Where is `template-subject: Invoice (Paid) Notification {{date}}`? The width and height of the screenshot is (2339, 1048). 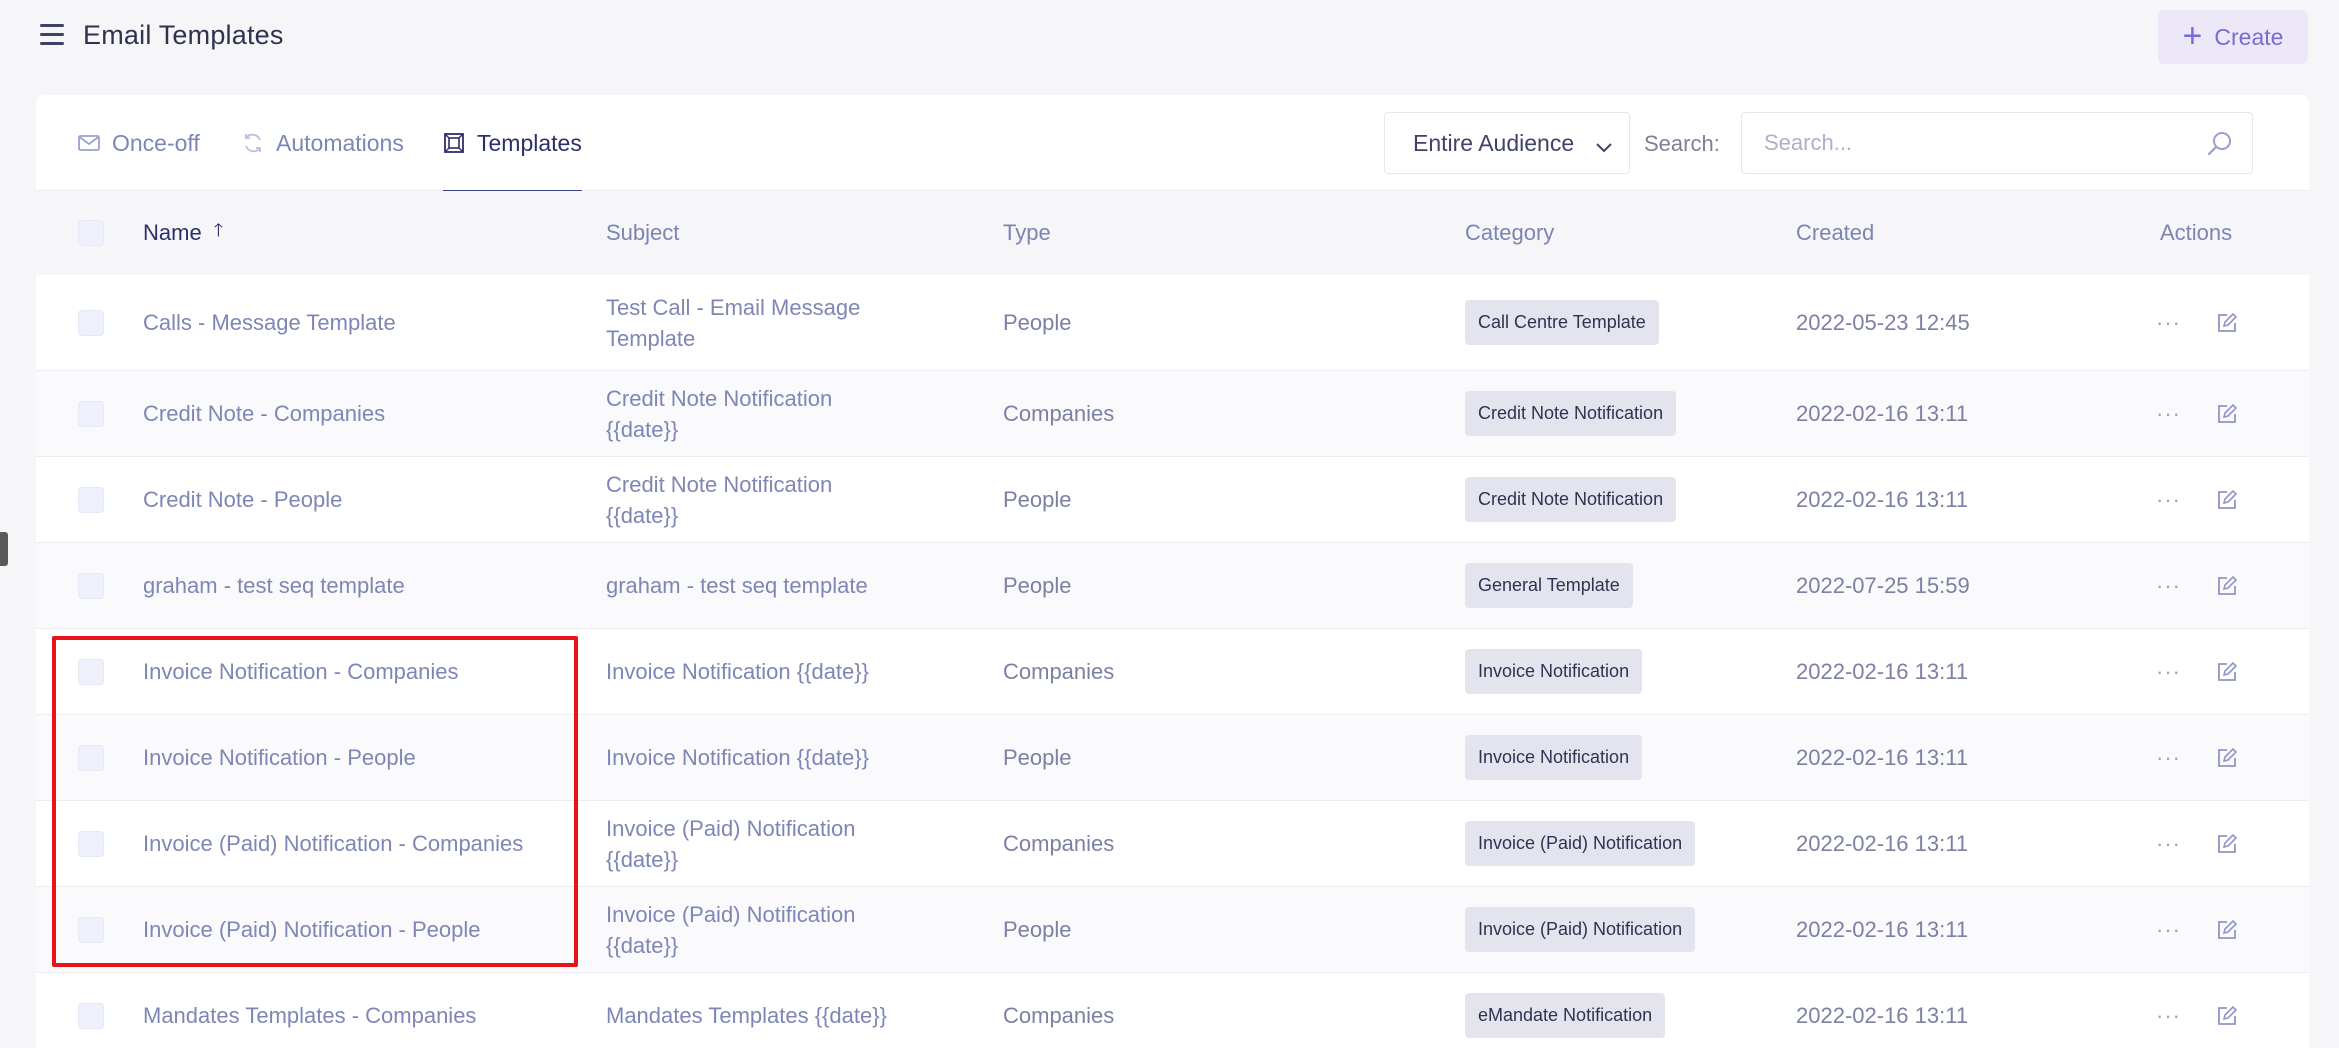 template-subject: Invoice (Paid) Notification {{date}} is located at coordinates (731, 929).